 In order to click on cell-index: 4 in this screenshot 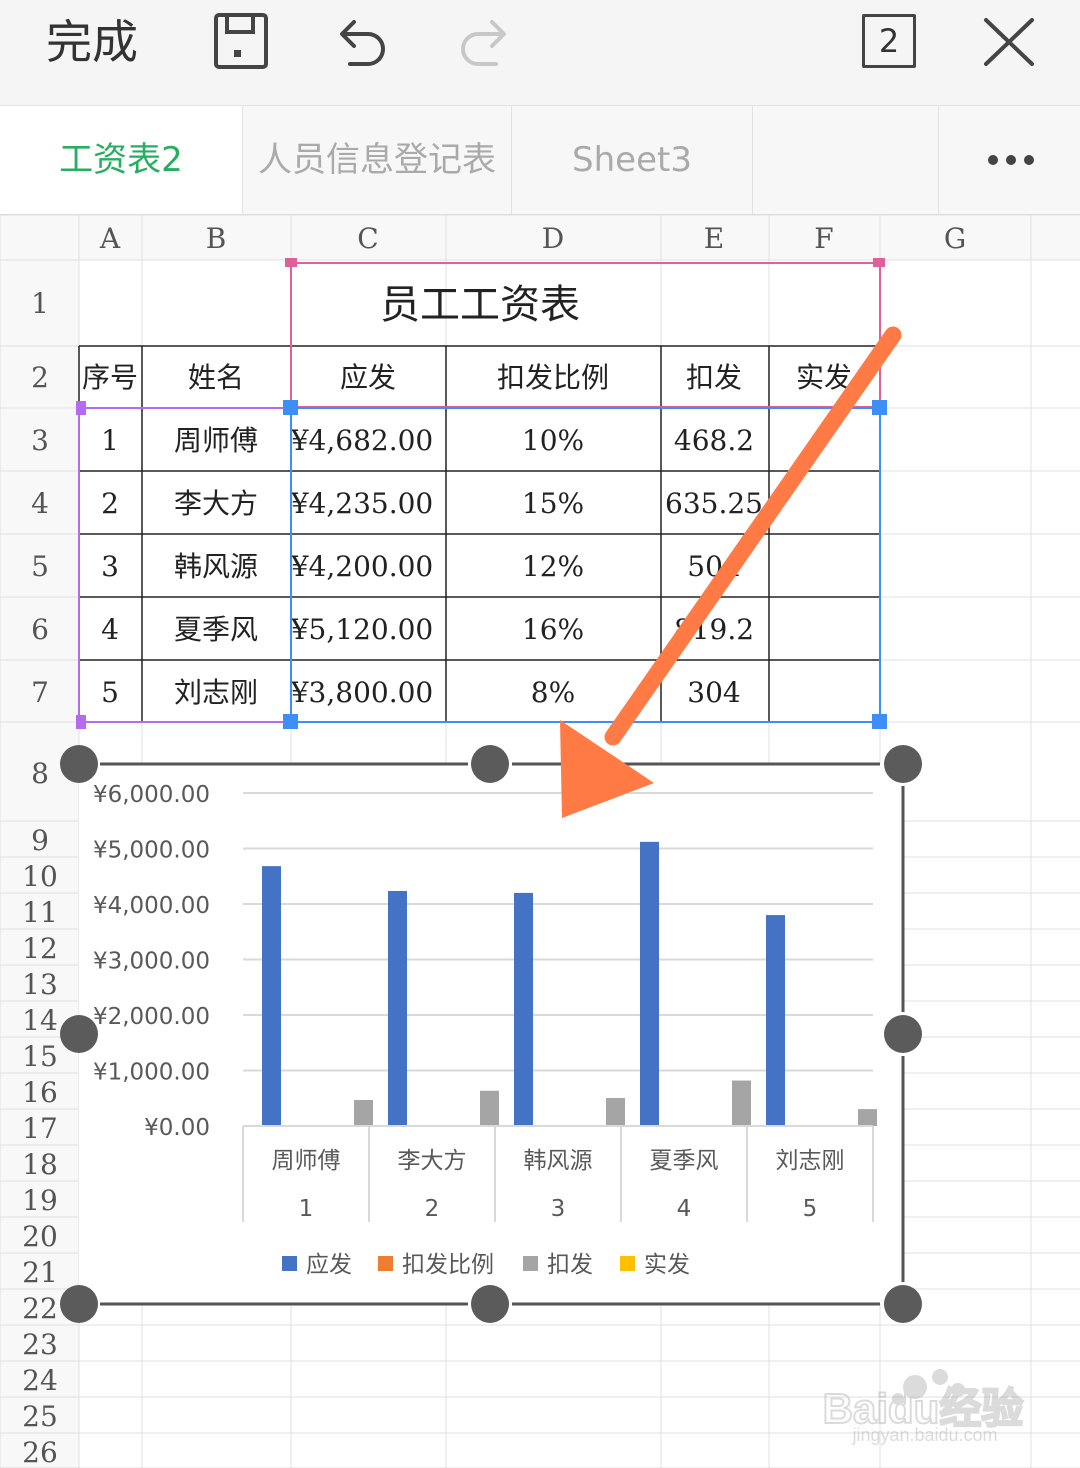, I will do `click(110, 629)`.